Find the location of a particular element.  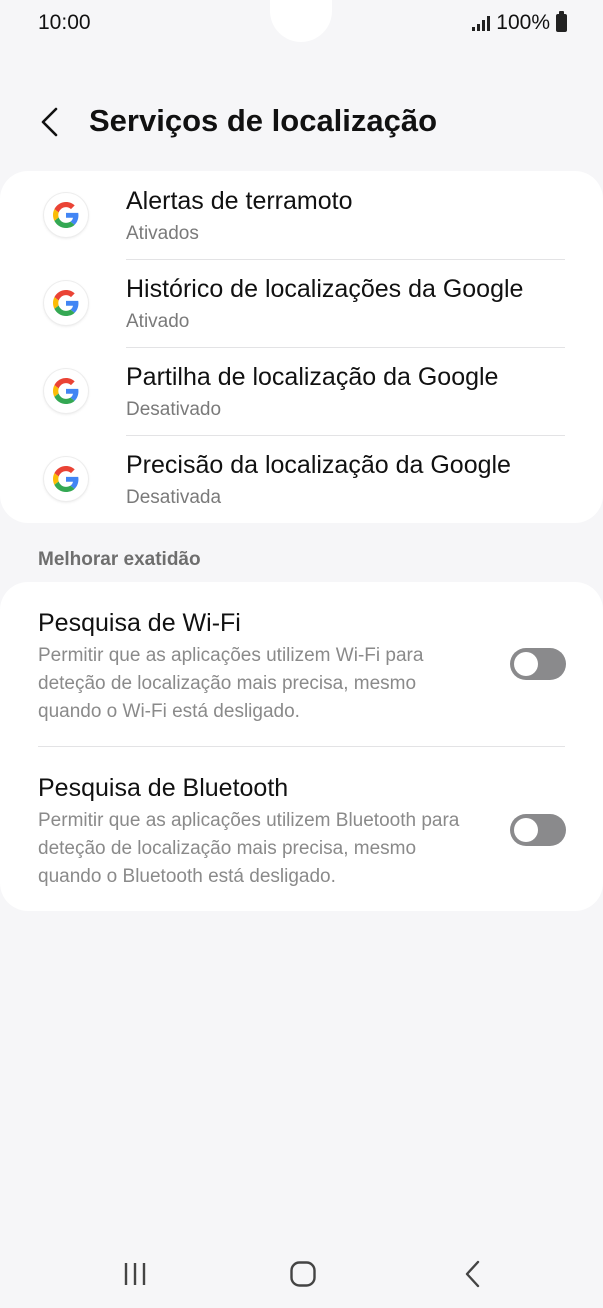

recents-icon is located at coordinates (135, 1274).